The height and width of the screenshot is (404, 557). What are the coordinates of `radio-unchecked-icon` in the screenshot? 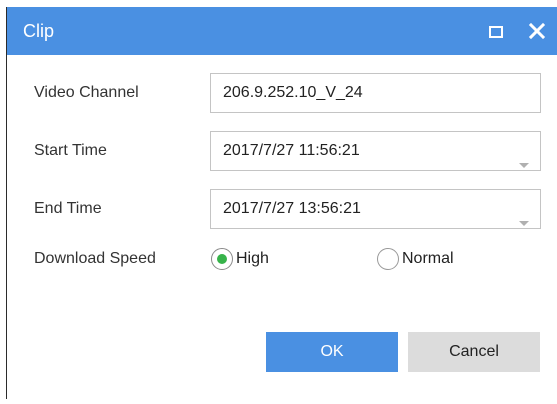 It's located at (388, 259).